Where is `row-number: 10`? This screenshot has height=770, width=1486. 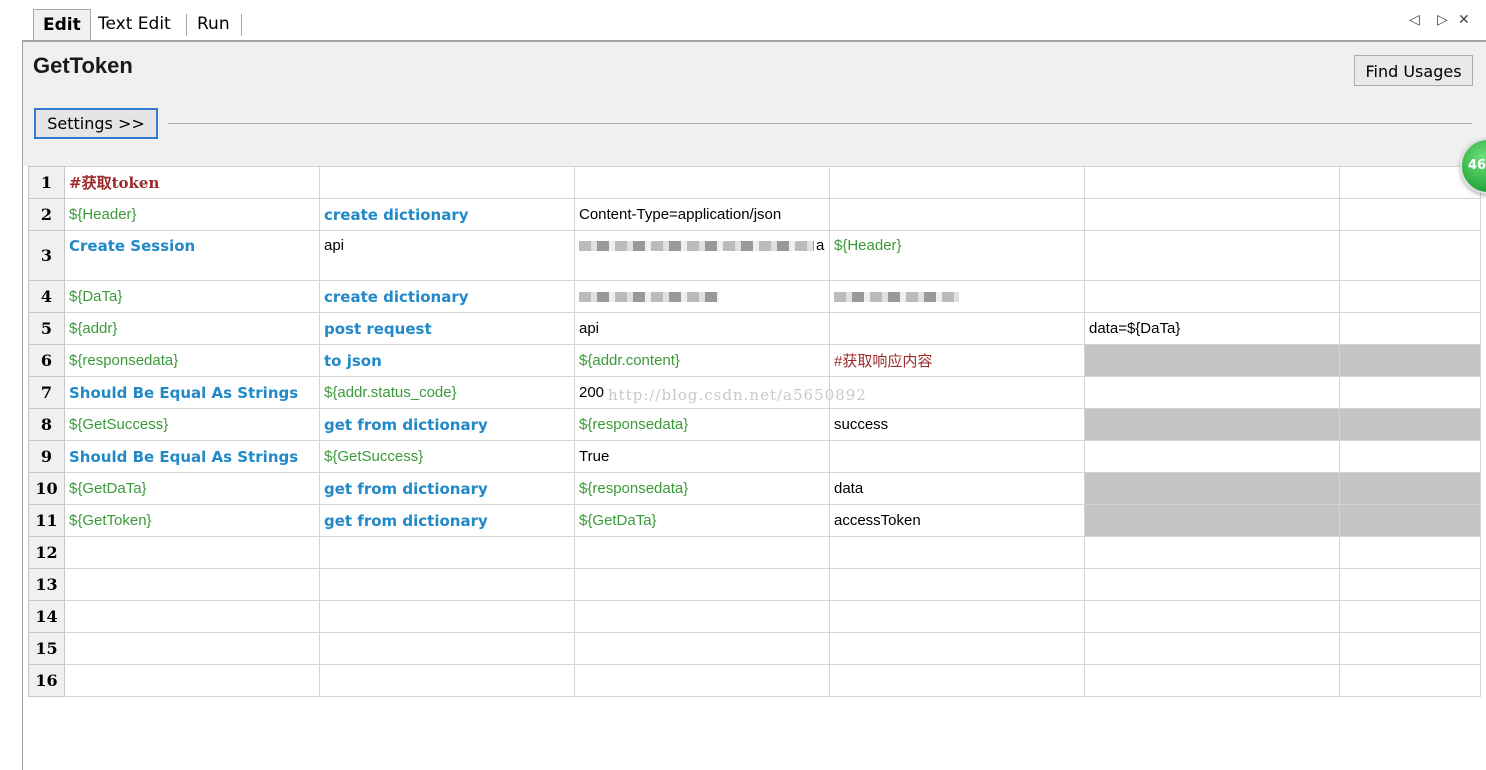
row-number: 10 is located at coordinates (46, 488).